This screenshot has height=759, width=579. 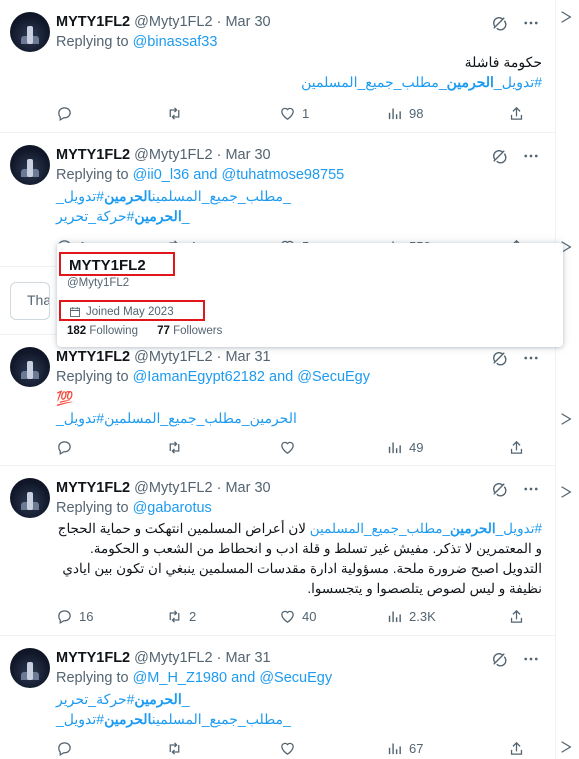 I want to click on replying-to-link: @IamanEgypt62182 and @SecuEgy, so click(x=251, y=377).